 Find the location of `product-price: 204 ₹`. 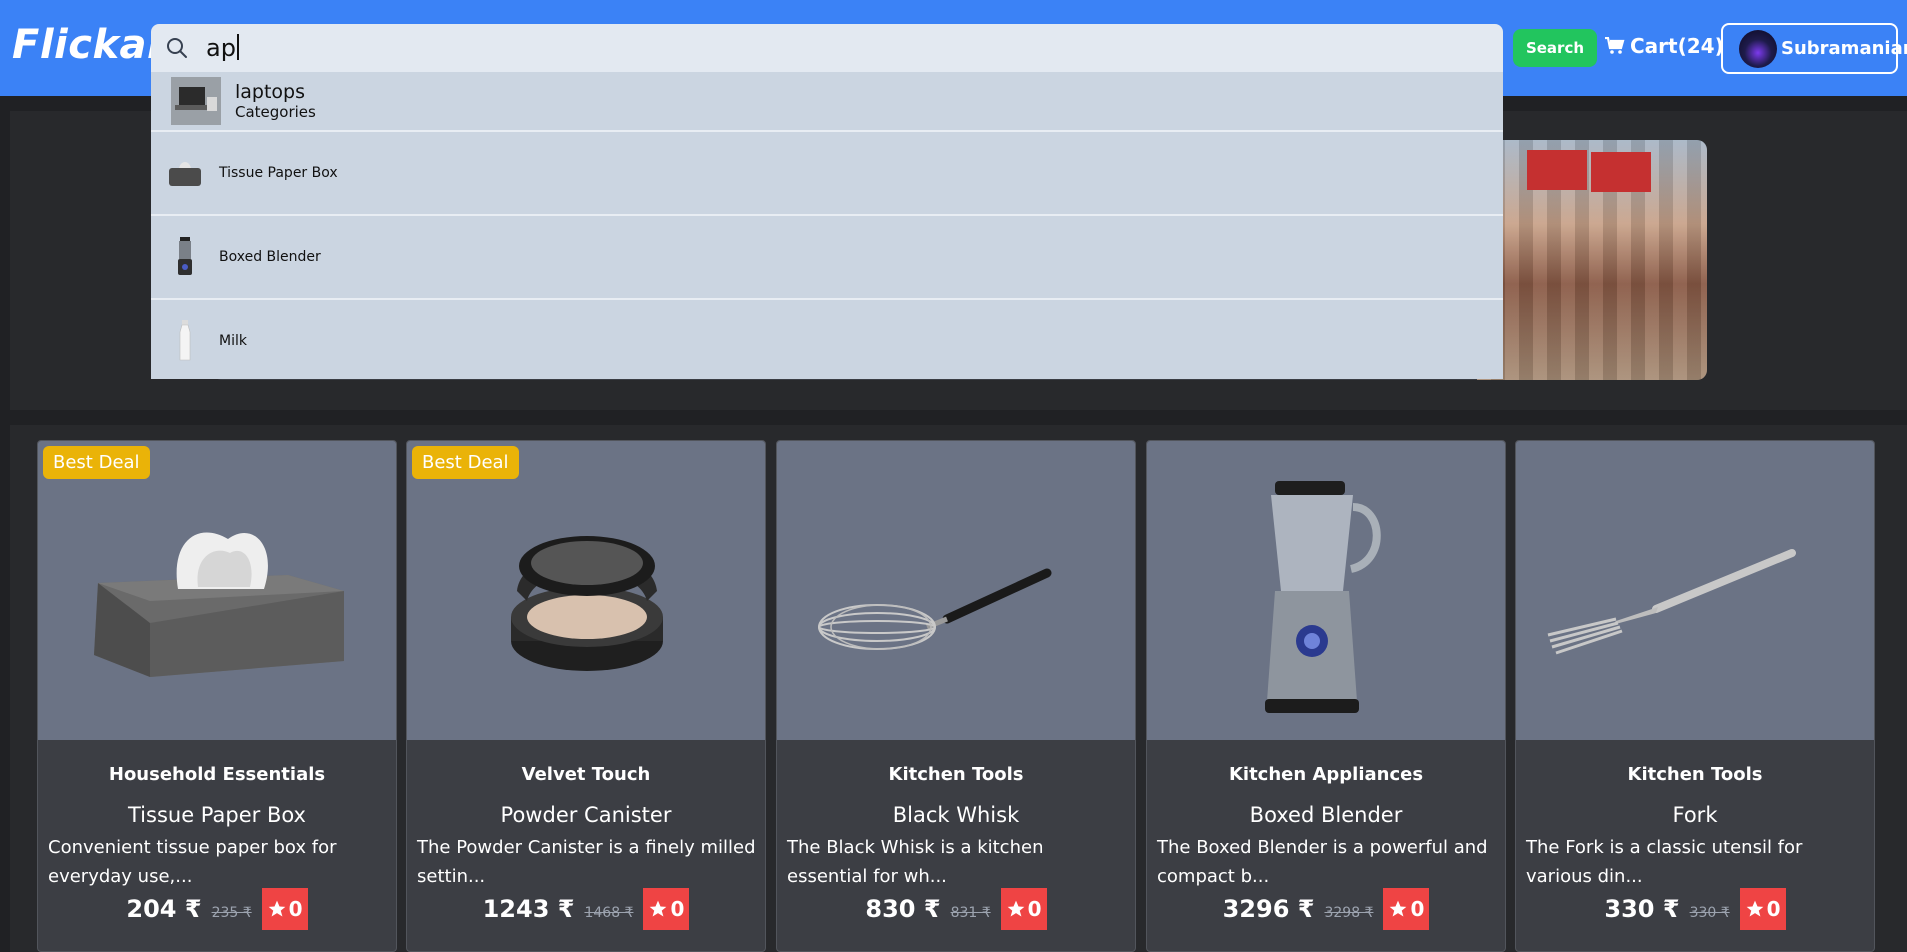

product-price: 204 ₹ is located at coordinates (164, 909).